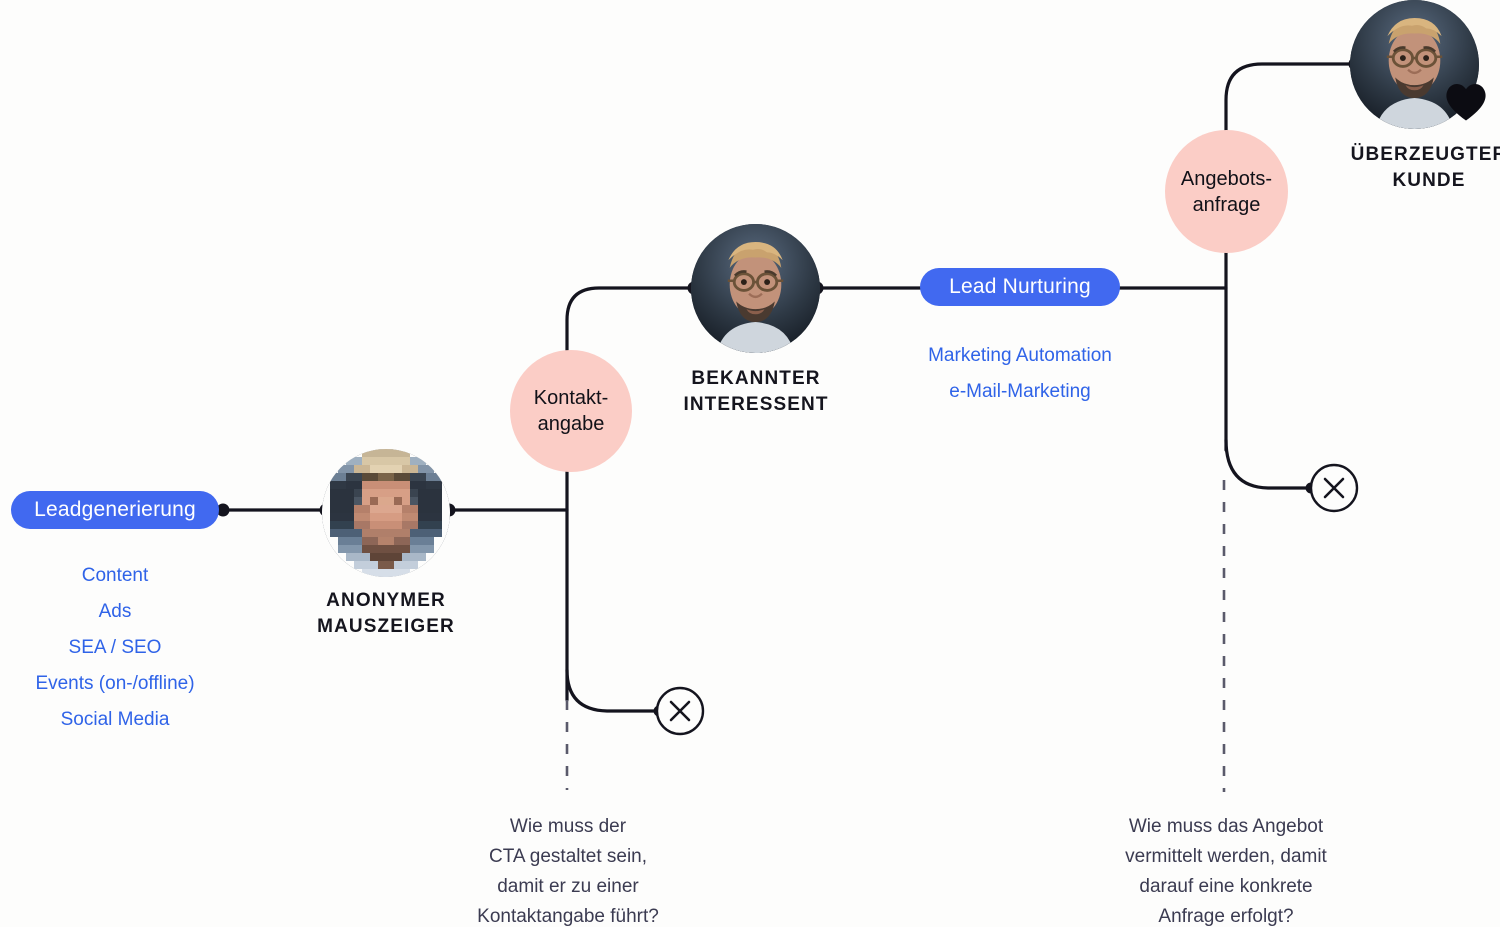  What do you see at coordinates (659, 711) in the screenshot?
I see `dot-exit-left-in` at bounding box center [659, 711].